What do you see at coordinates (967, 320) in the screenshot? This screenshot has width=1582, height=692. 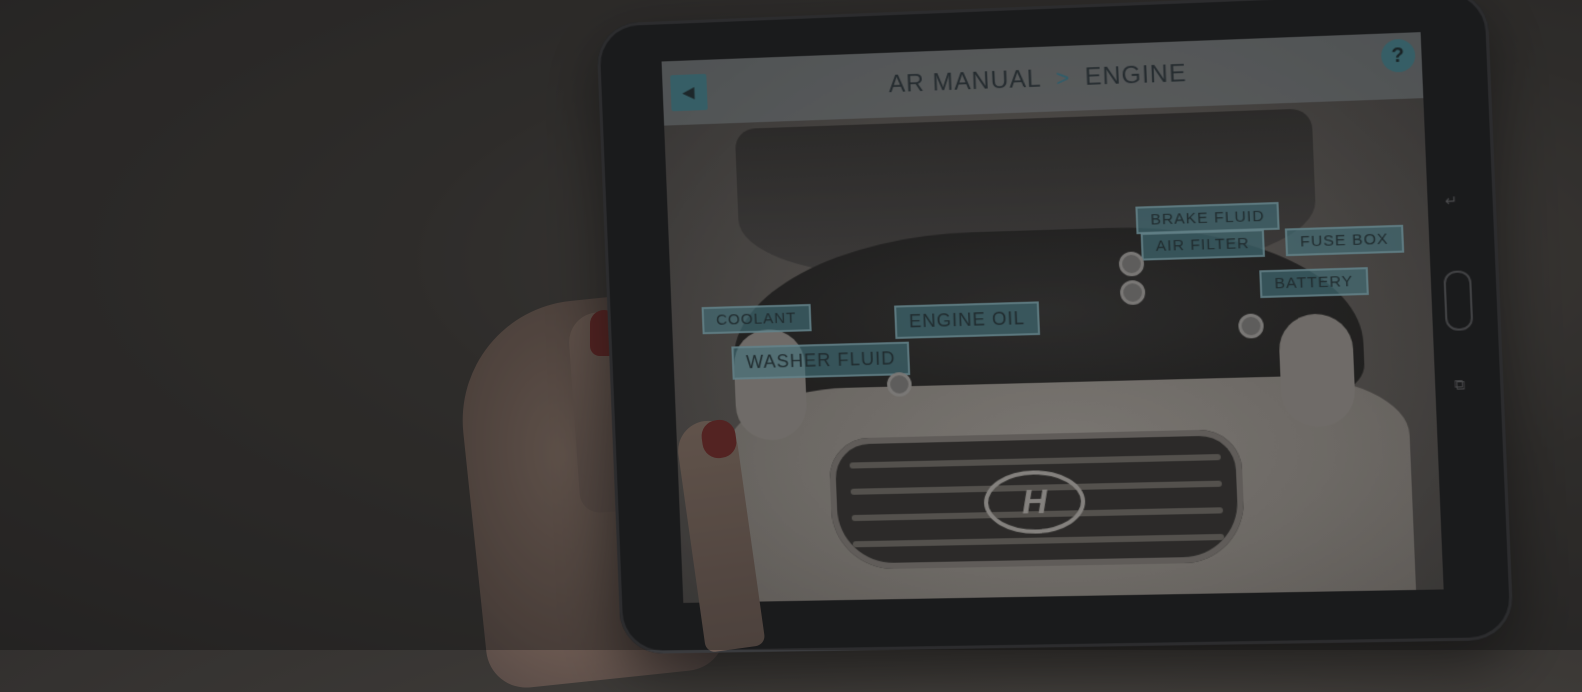 I see `ar-label-engine-oil: ENGINE OIL` at bounding box center [967, 320].